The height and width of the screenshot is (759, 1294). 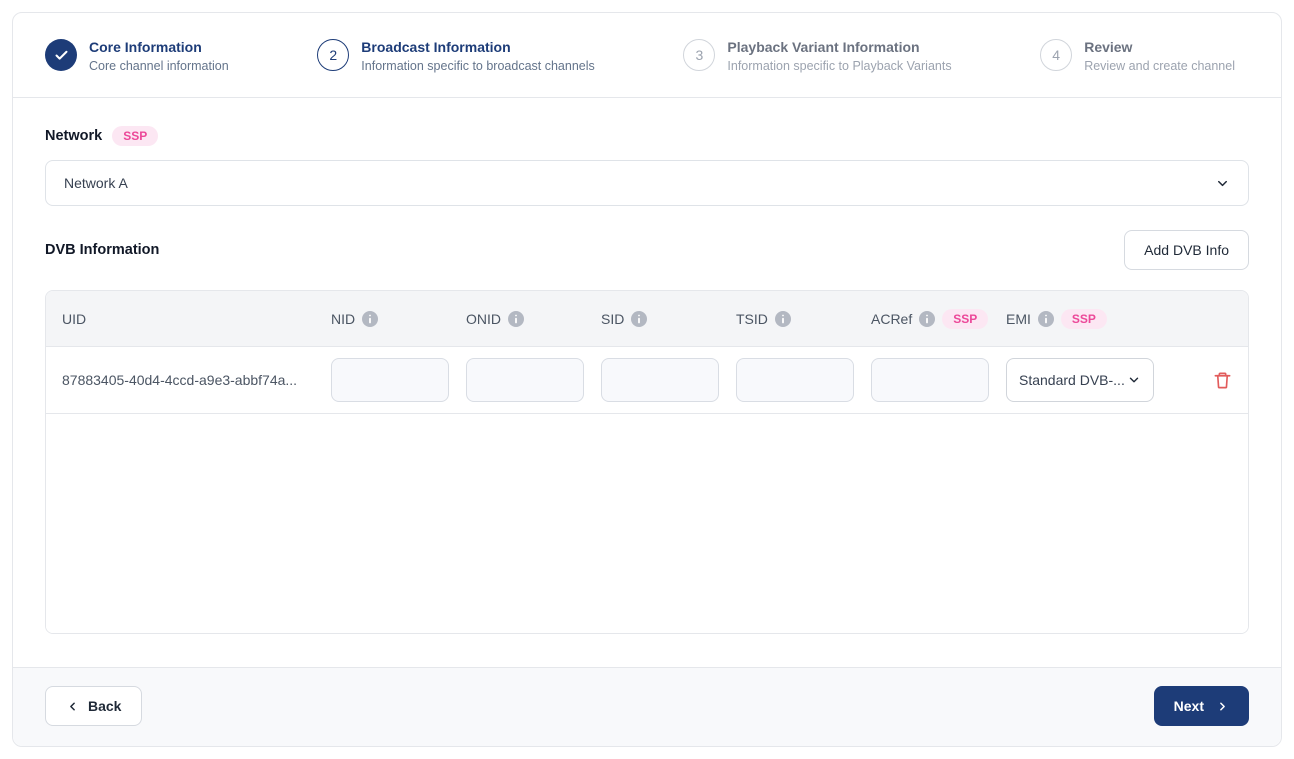 What do you see at coordinates (965, 318) in the screenshot?
I see `acref-ssp-badge: SSP` at bounding box center [965, 318].